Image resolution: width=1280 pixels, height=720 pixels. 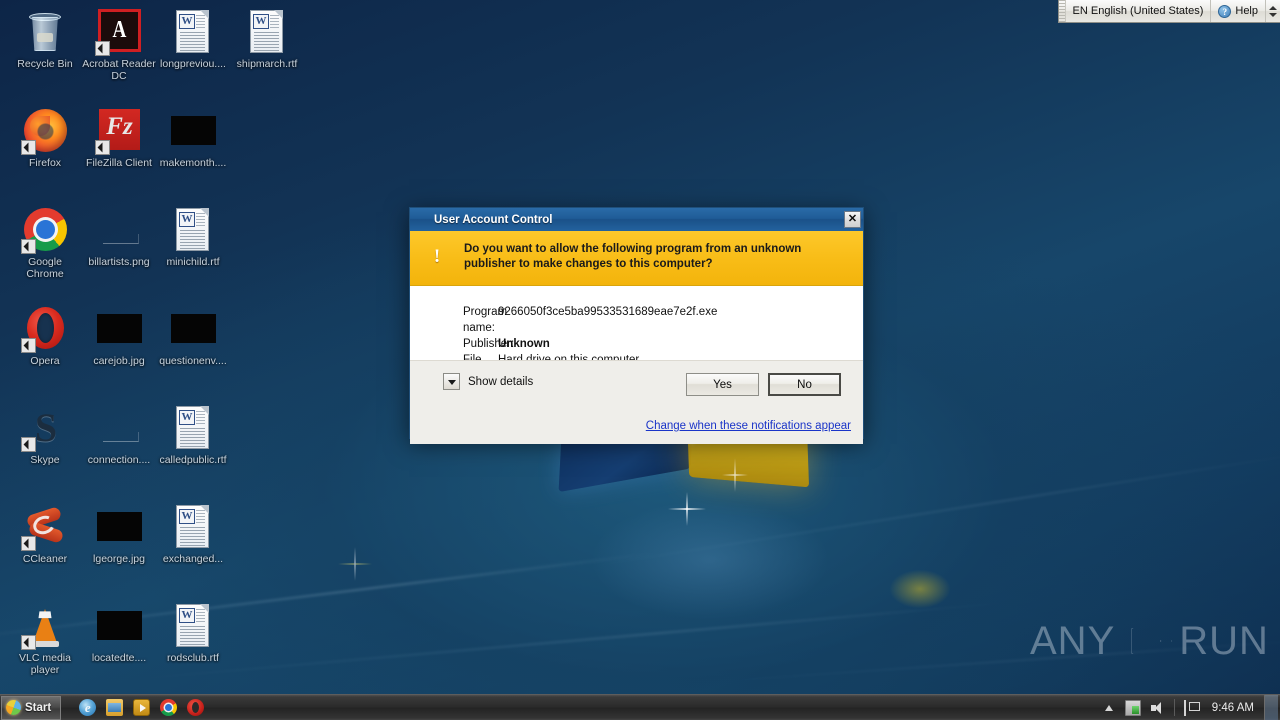 I want to click on language-bar: EN English (United States) ? Help, so click(x=1168, y=11).